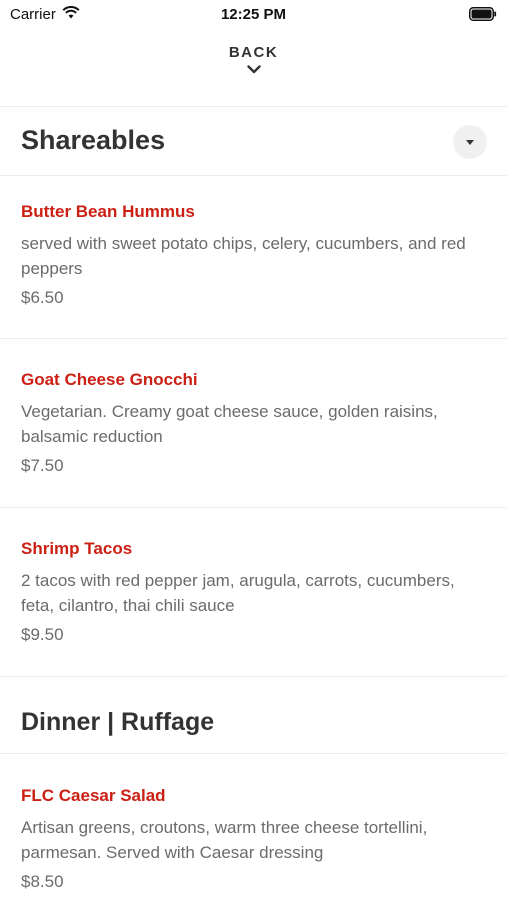  What do you see at coordinates (483, 16) in the screenshot?
I see `battery-icon` at bounding box center [483, 16].